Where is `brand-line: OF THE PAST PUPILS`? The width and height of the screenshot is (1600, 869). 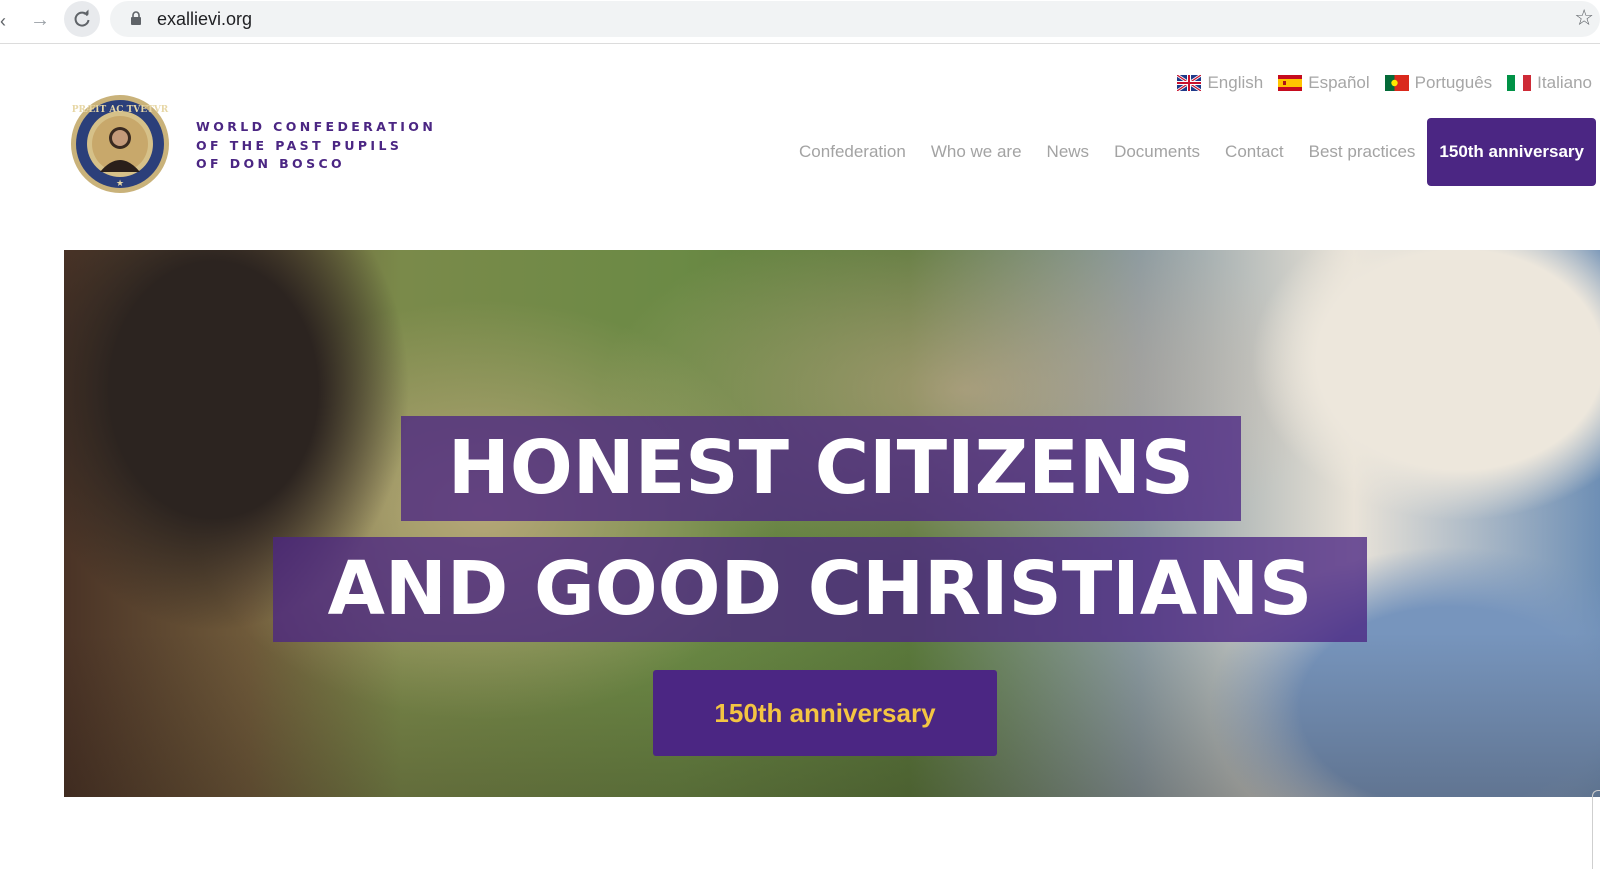 brand-line: OF THE PAST PUPILS is located at coordinates (299, 145).